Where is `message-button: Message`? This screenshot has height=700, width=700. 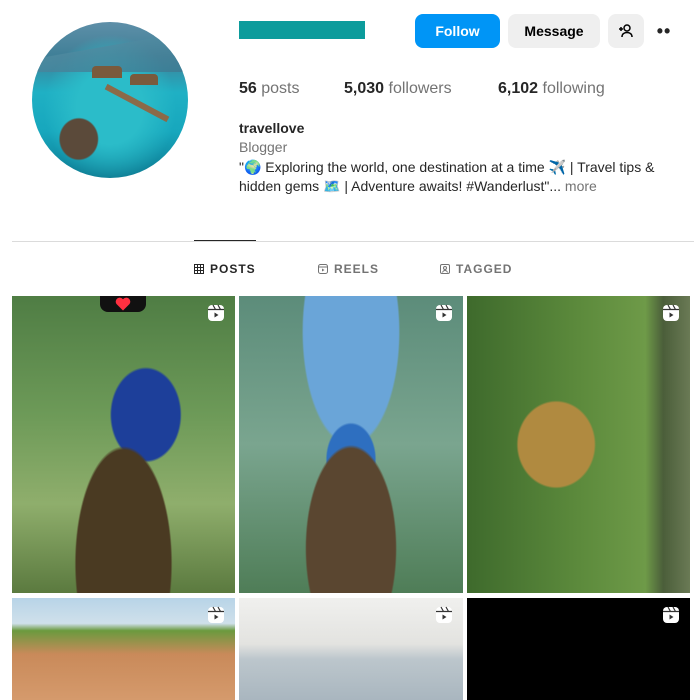
message-button: Message is located at coordinates (554, 31).